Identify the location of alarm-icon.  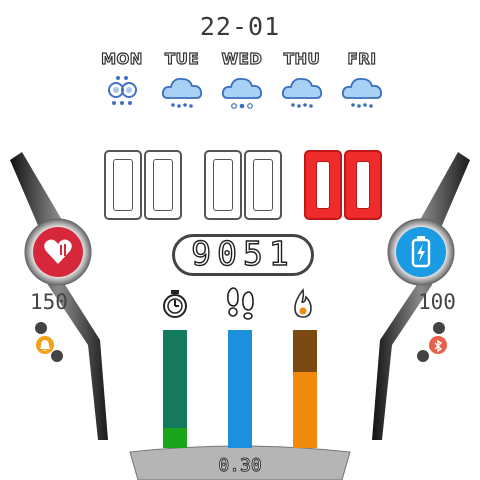
(45, 345).